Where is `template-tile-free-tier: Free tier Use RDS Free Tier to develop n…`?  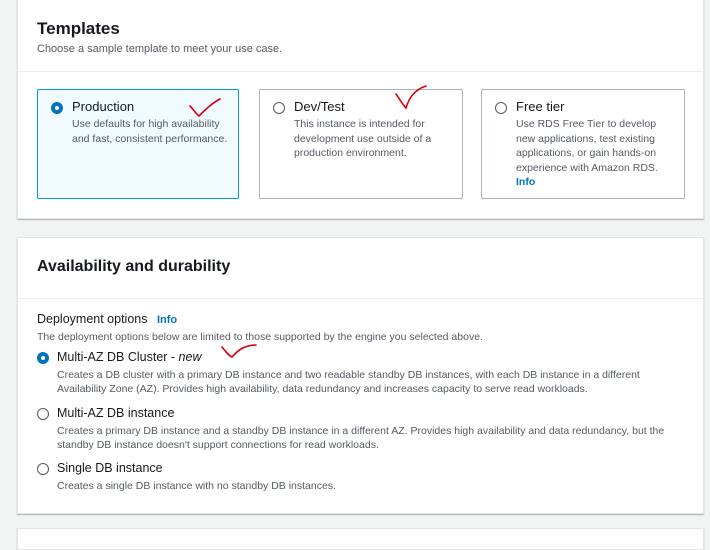
template-tile-free-tier: Free tier Use RDS Free Tier to develop n… is located at coordinates (583, 144).